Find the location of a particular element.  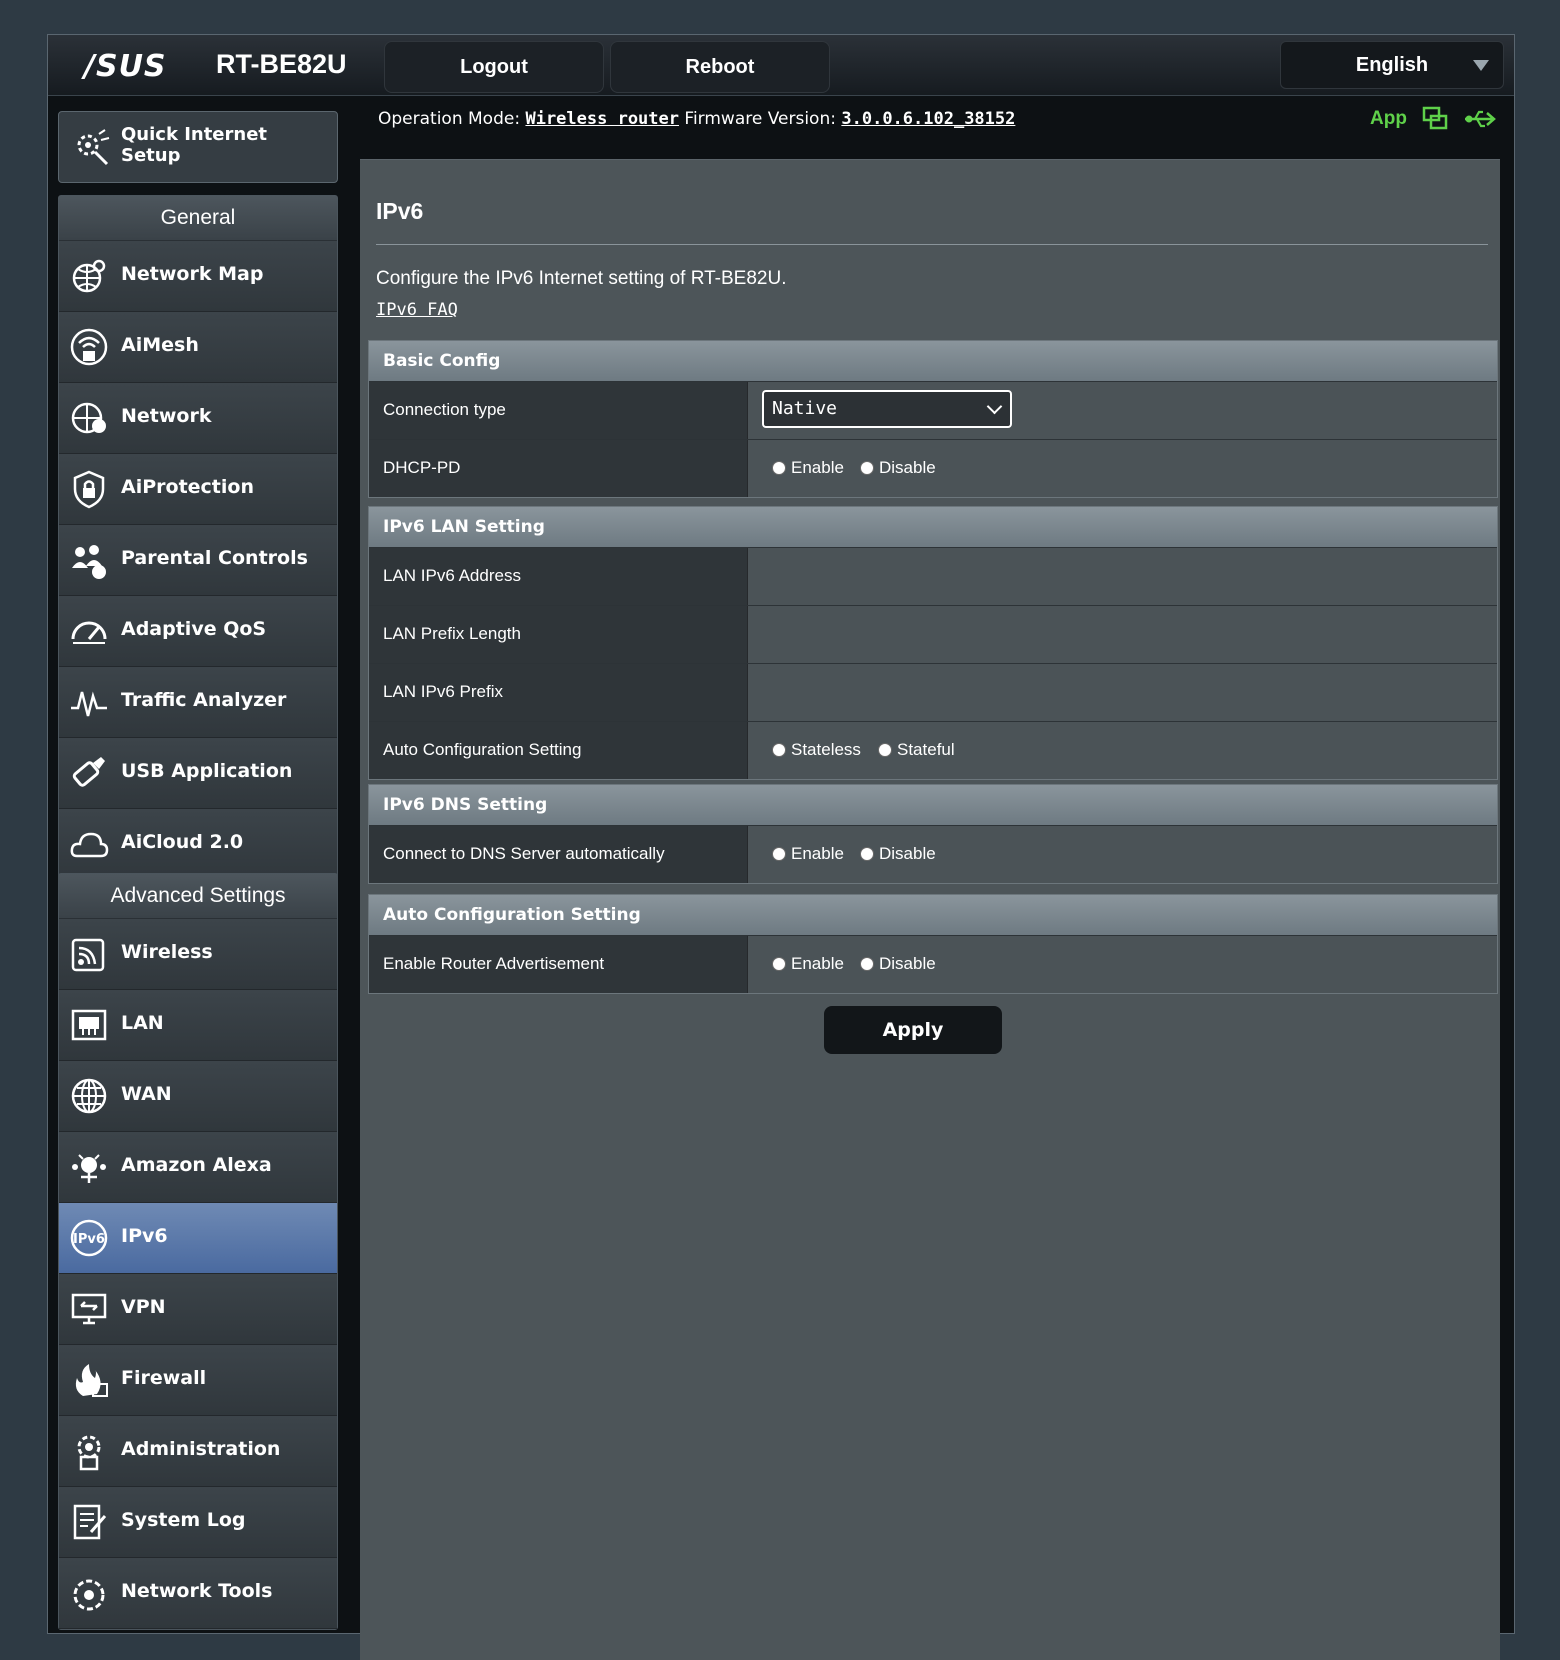

sidebar-item-aicloud-2-0: AiCloud 2.0 is located at coordinates (198, 844).